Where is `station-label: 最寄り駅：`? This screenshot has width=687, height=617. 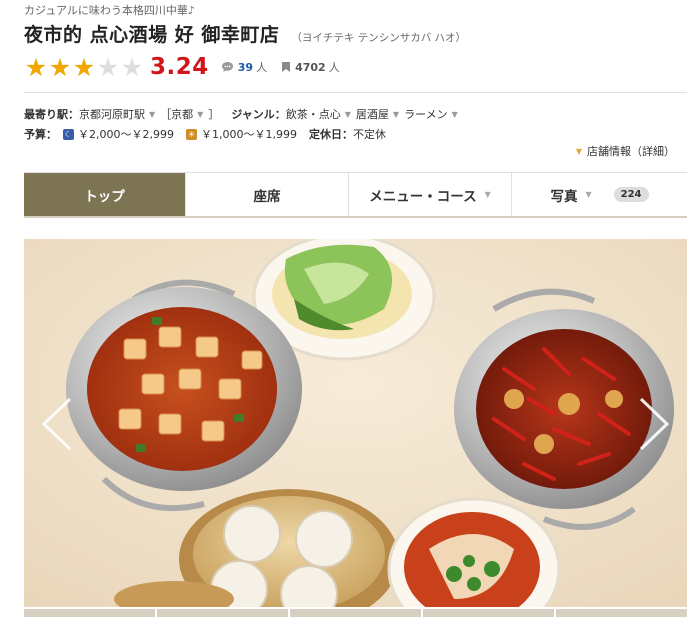 station-label: 最寄り駅： is located at coordinates (51, 114).